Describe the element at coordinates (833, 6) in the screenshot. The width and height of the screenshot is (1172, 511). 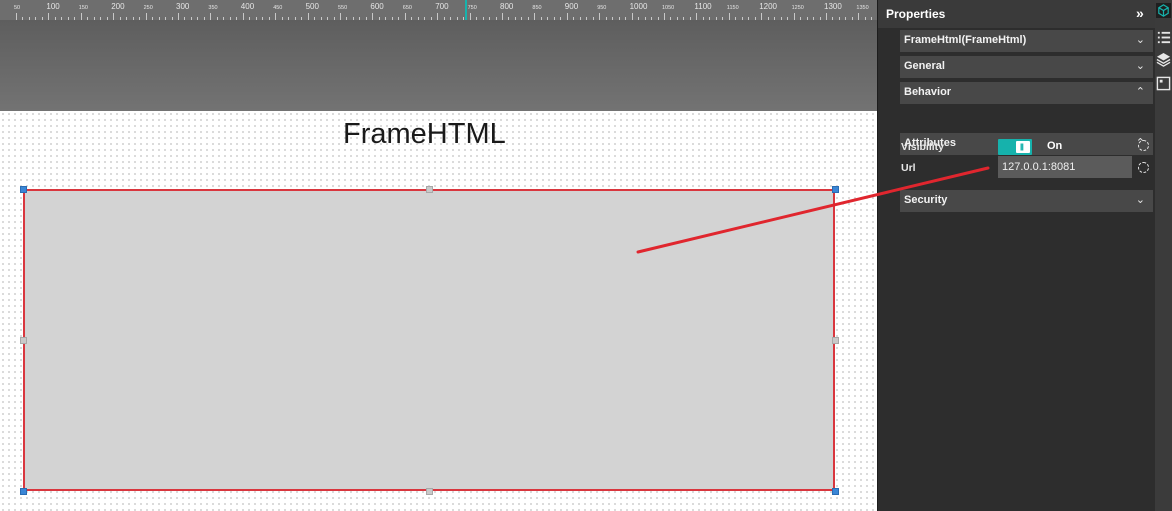
I see `ruler-label: 1300` at that location.